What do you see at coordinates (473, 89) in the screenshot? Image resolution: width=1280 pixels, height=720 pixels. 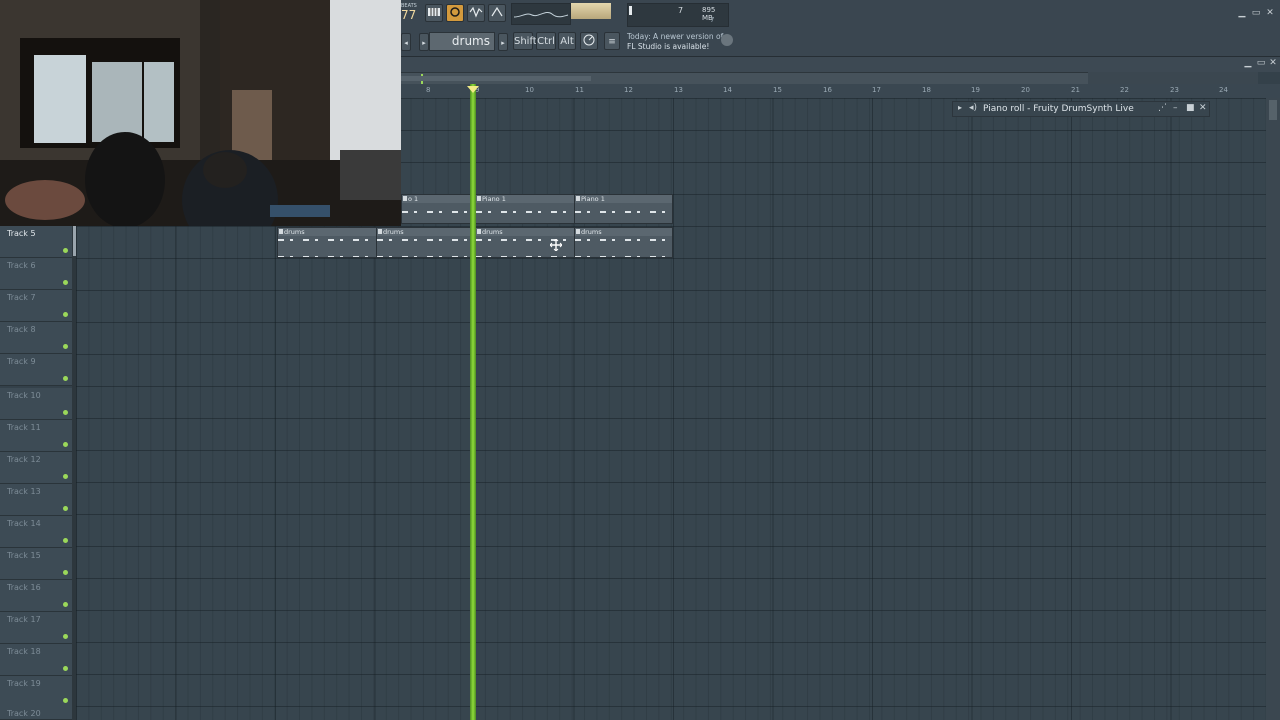 I see `playhead-marker-icon` at bounding box center [473, 89].